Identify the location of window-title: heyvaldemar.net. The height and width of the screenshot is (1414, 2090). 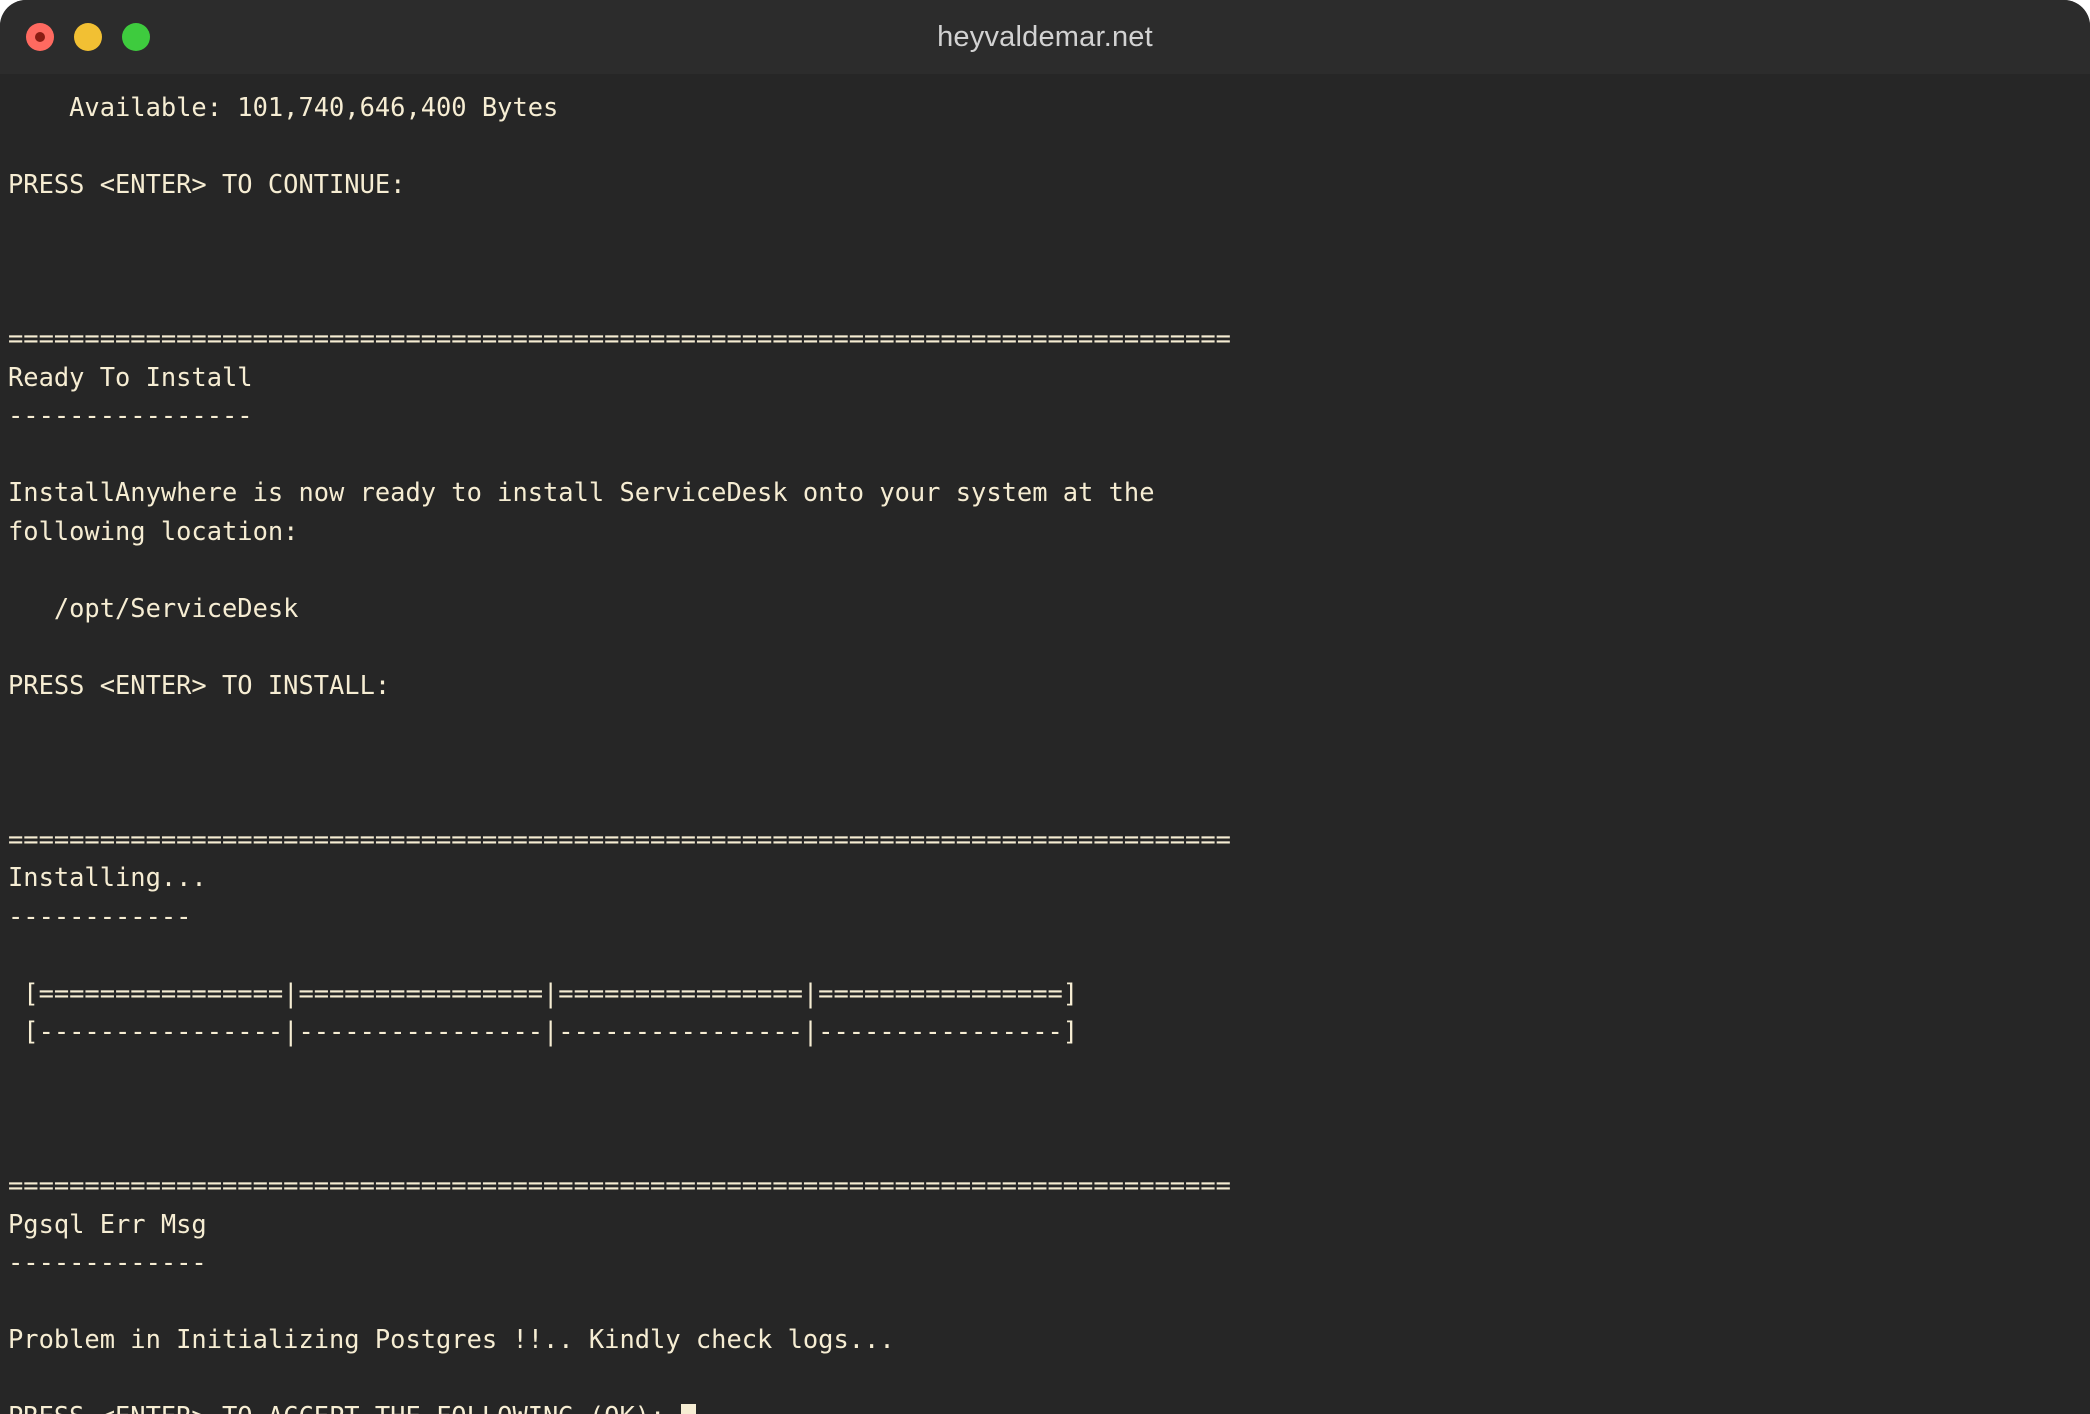
(1045, 36).